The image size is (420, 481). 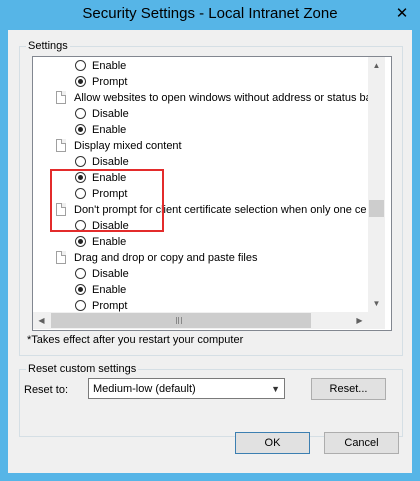 I want to click on scrollbar-corner, so click(x=376, y=320).